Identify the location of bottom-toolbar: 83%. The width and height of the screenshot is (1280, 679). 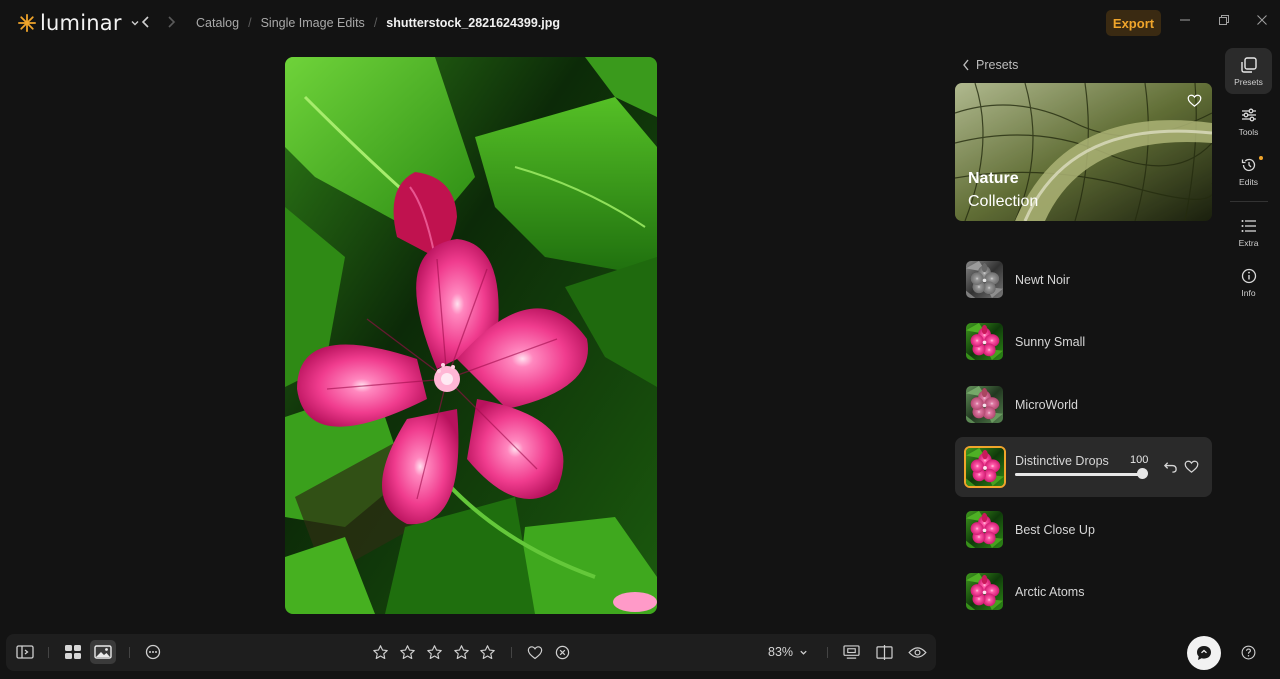
(471, 652).